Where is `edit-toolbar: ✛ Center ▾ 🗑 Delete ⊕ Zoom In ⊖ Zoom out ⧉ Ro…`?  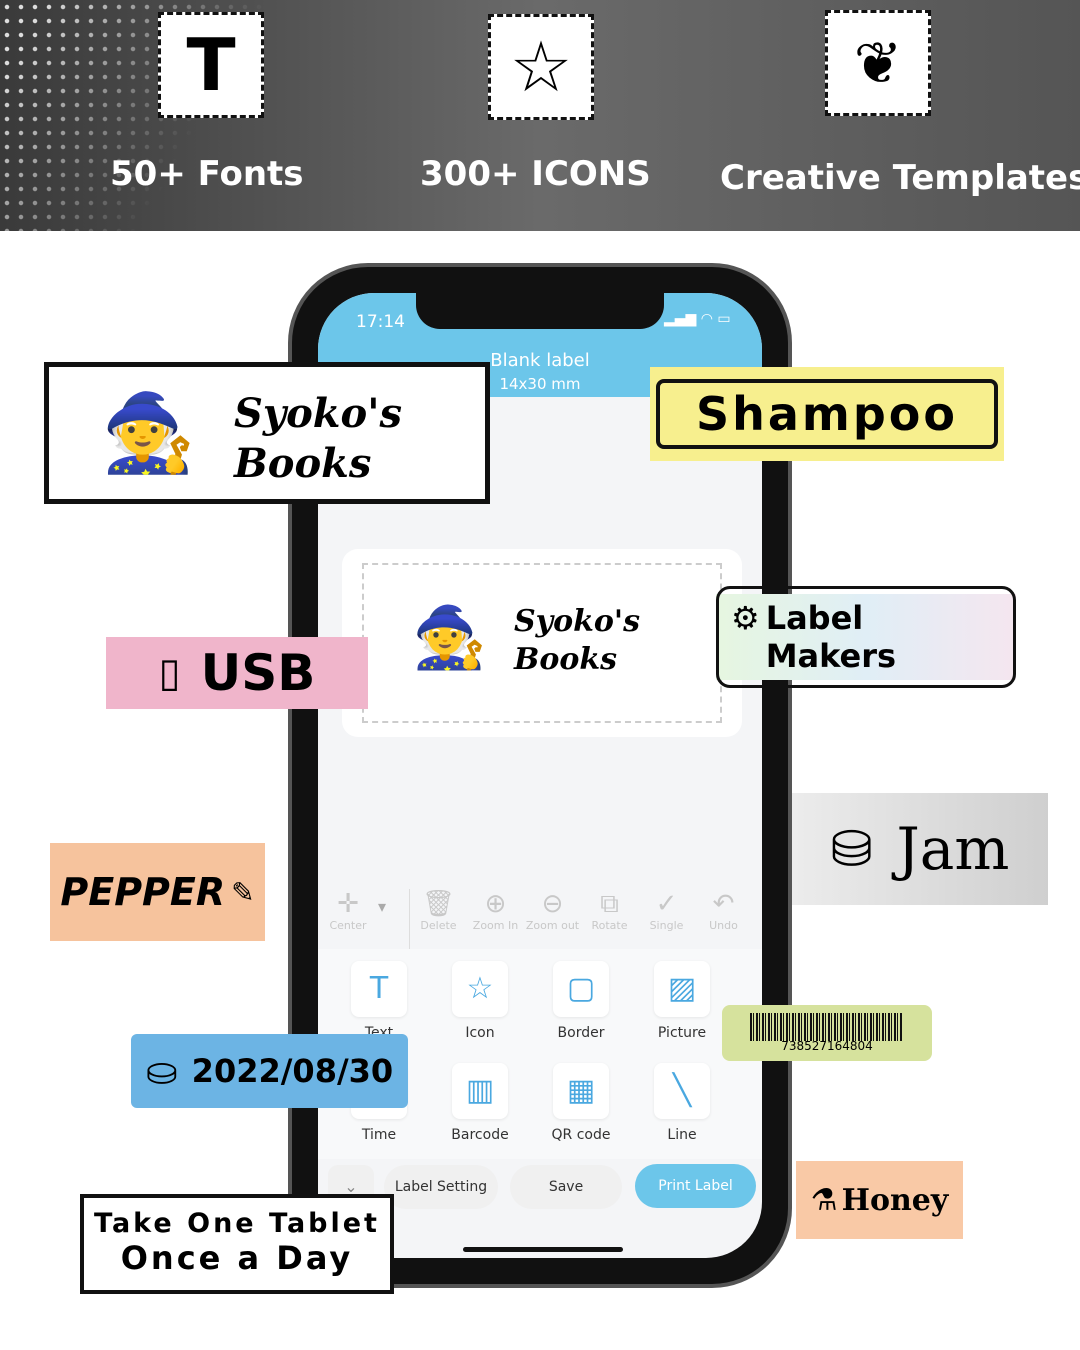
edit-toolbar: ✛ Center ▾ 🗑 Delete ⊕ Zoom In ⊖ Zoom out ⧉ Ro… is located at coordinates (540, 919).